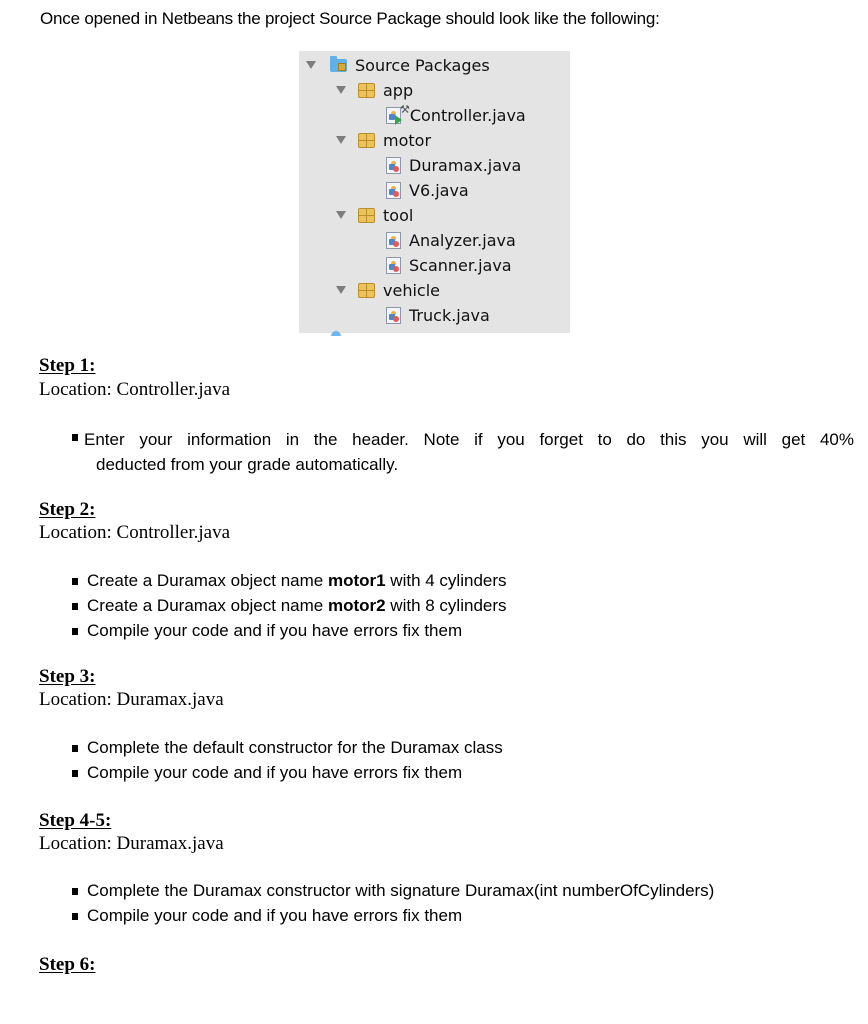  I want to click on step-3-location: Location: Duramax.java, so click(131, 699).